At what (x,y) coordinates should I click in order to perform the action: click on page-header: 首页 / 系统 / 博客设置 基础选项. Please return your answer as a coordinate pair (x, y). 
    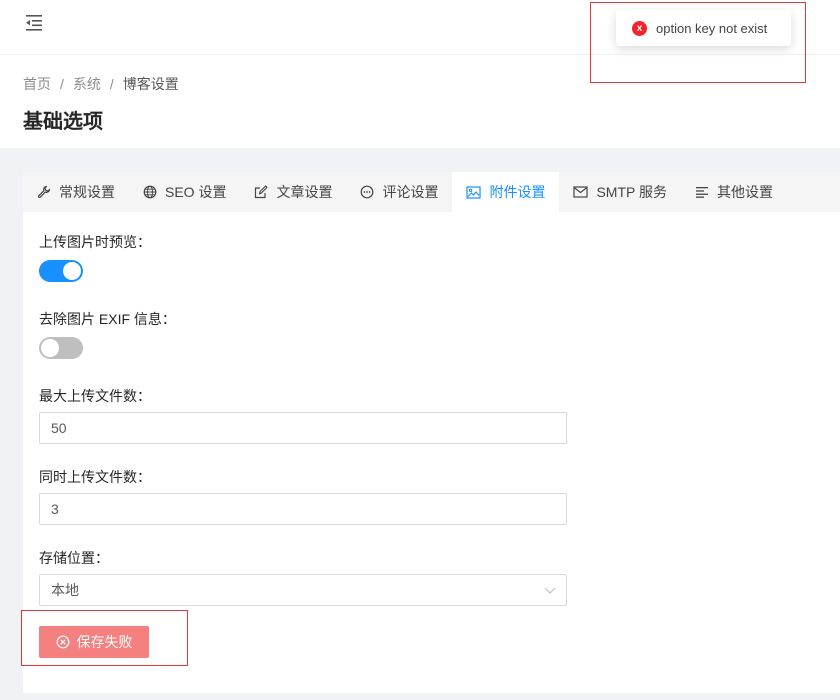
    Looking at the image, I should click on (420, 101).